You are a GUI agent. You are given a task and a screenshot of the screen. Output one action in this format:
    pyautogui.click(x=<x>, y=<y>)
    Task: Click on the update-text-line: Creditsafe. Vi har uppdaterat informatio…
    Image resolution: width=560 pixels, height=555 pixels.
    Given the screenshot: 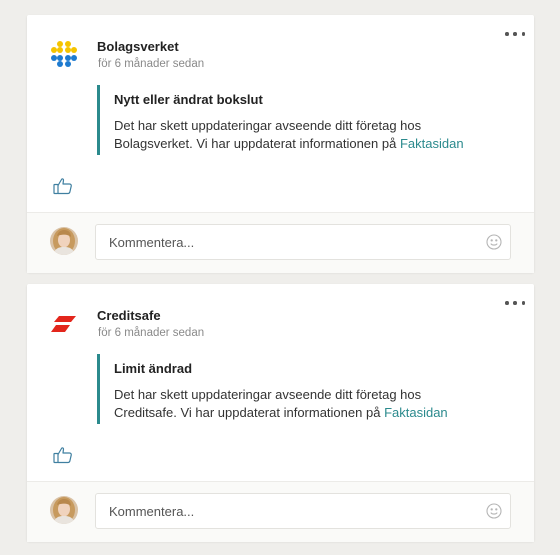 What is the action you would take?
    pyautogui.click(x=247, y=412)
    